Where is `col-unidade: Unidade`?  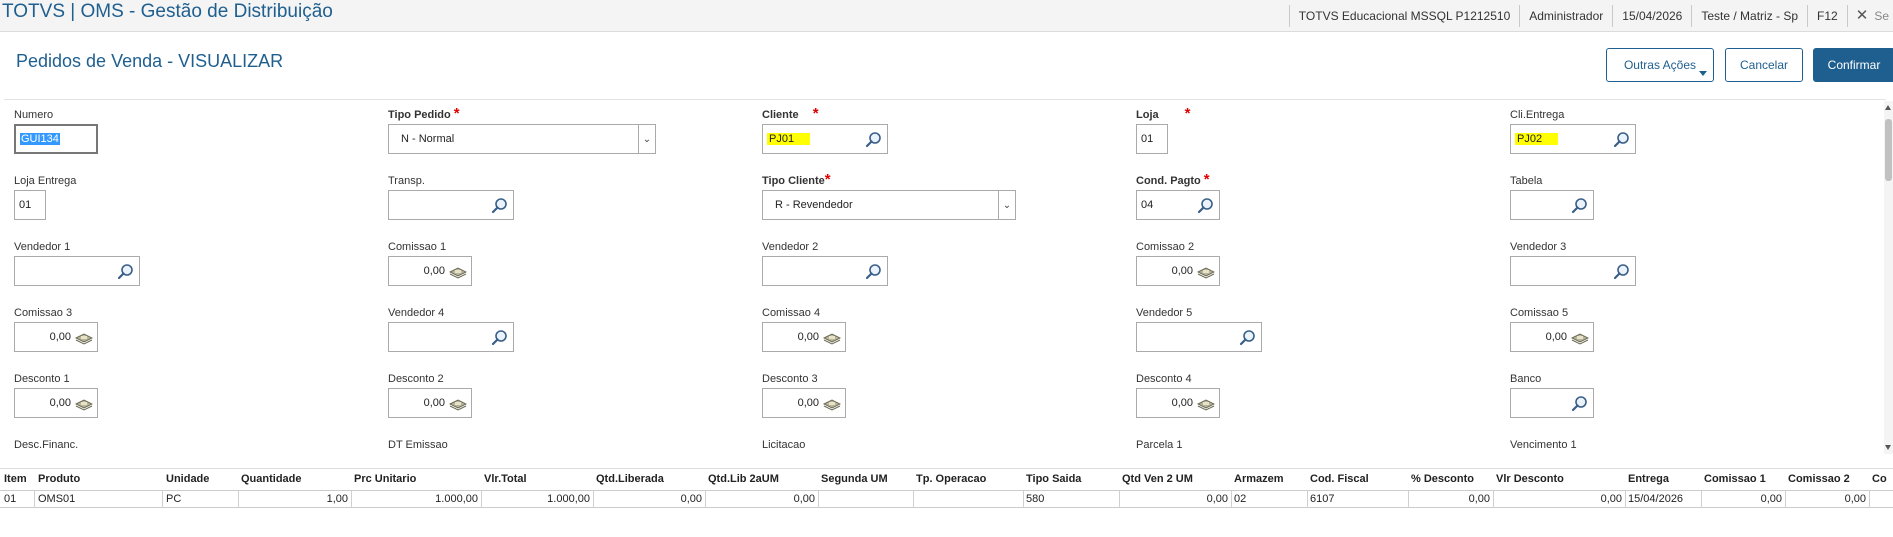 col-unidade: Unidade is located at coordinates (187, 479).